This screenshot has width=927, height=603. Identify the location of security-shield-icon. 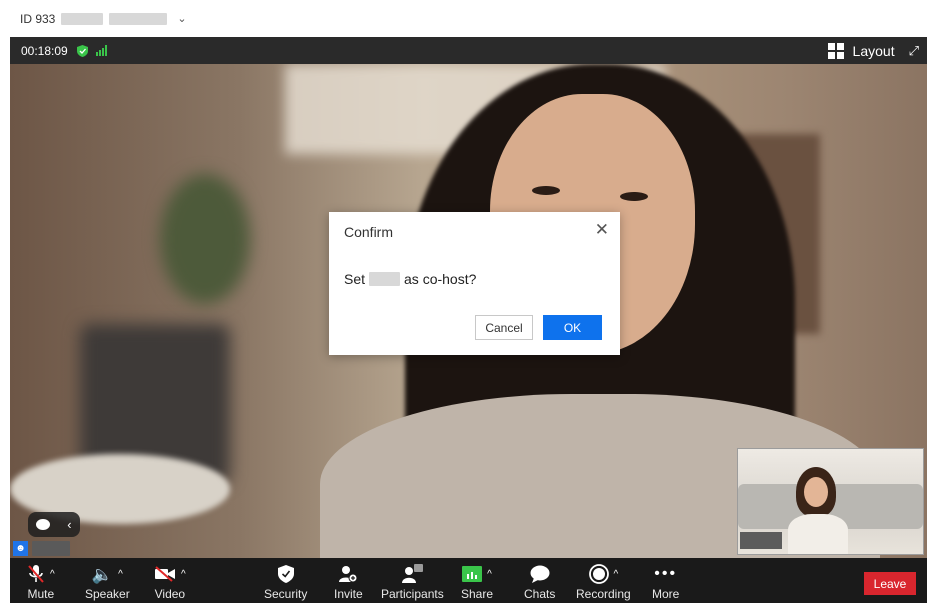
(285, 574).